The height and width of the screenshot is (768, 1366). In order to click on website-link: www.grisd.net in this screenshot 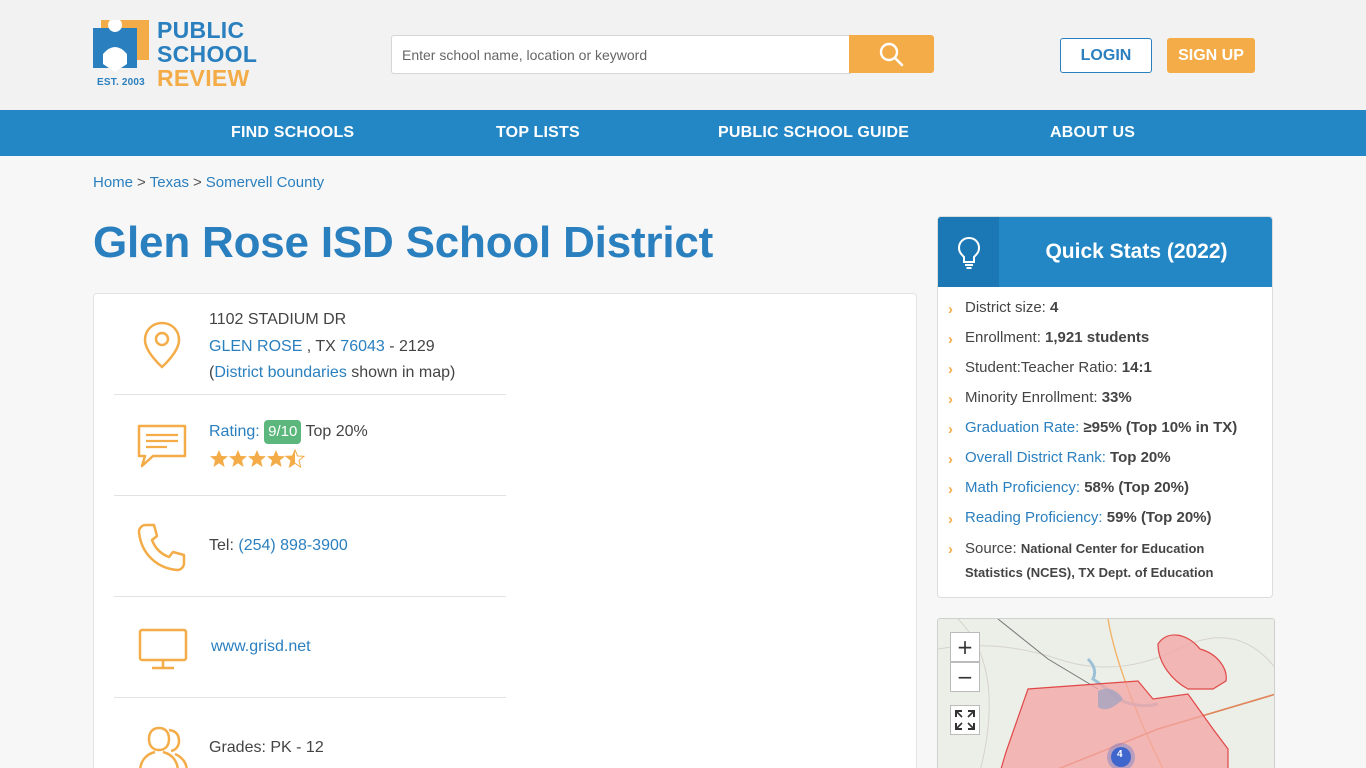, I will do `click(261, 646)`.